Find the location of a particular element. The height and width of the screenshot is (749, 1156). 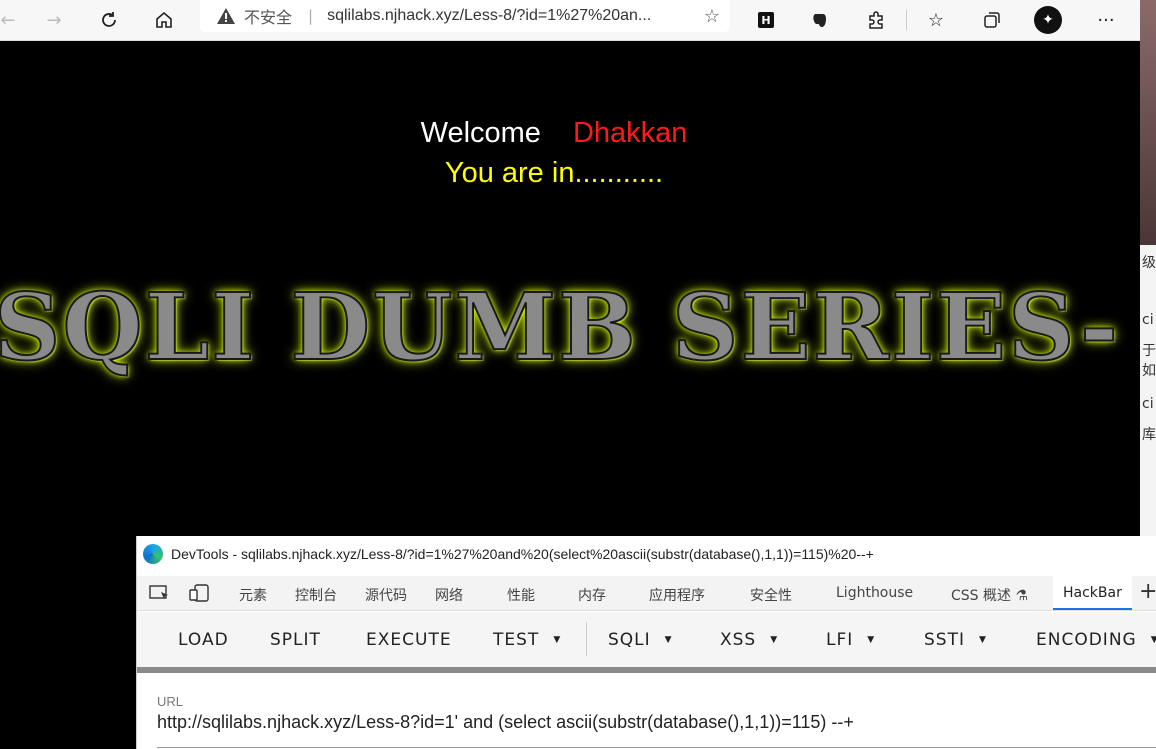

xss-dropdown: XSS ▼ is located at coordinates (749, 640).